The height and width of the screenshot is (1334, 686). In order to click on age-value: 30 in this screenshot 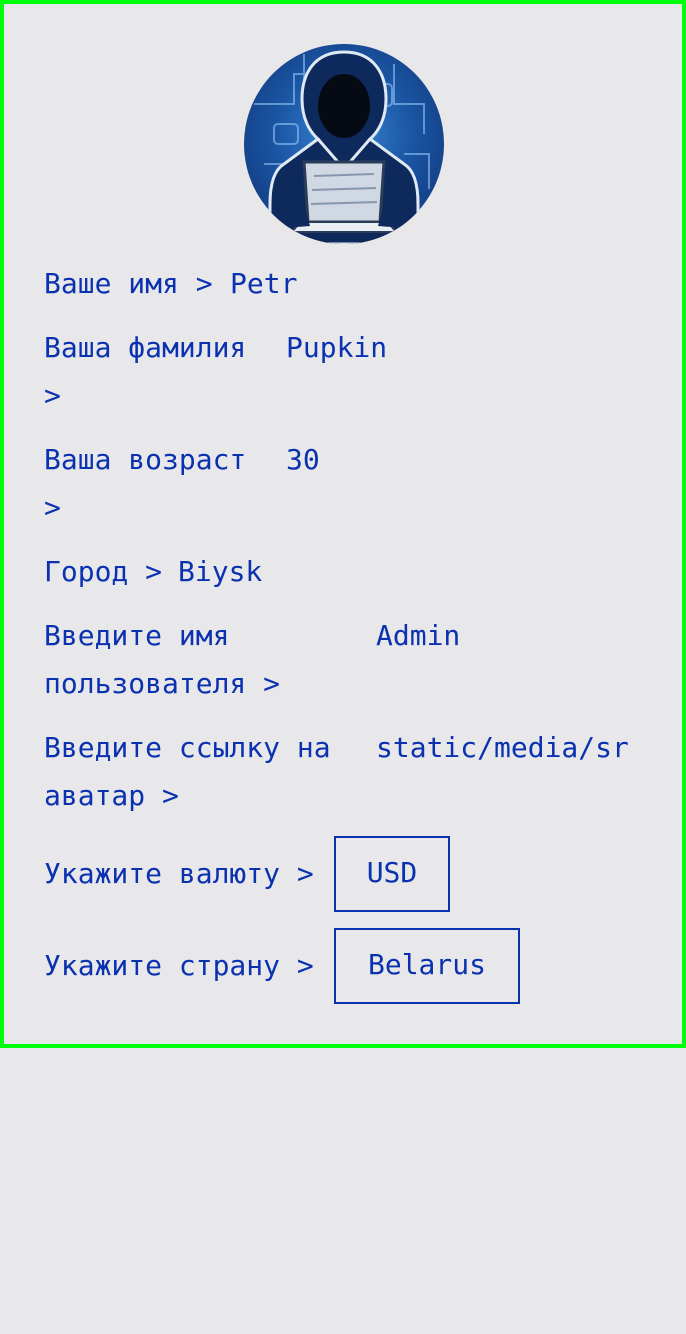, I will do `click(303, 460)`.